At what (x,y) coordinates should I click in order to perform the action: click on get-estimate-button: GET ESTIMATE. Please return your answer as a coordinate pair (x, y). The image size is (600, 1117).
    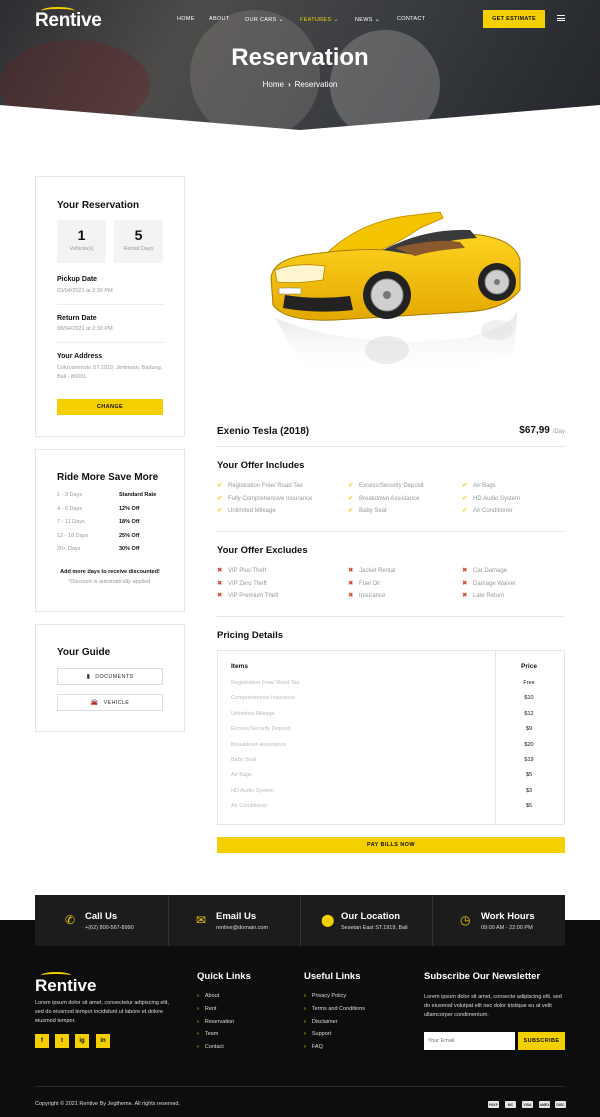
    Looking at the image, I should click on (514, 19).